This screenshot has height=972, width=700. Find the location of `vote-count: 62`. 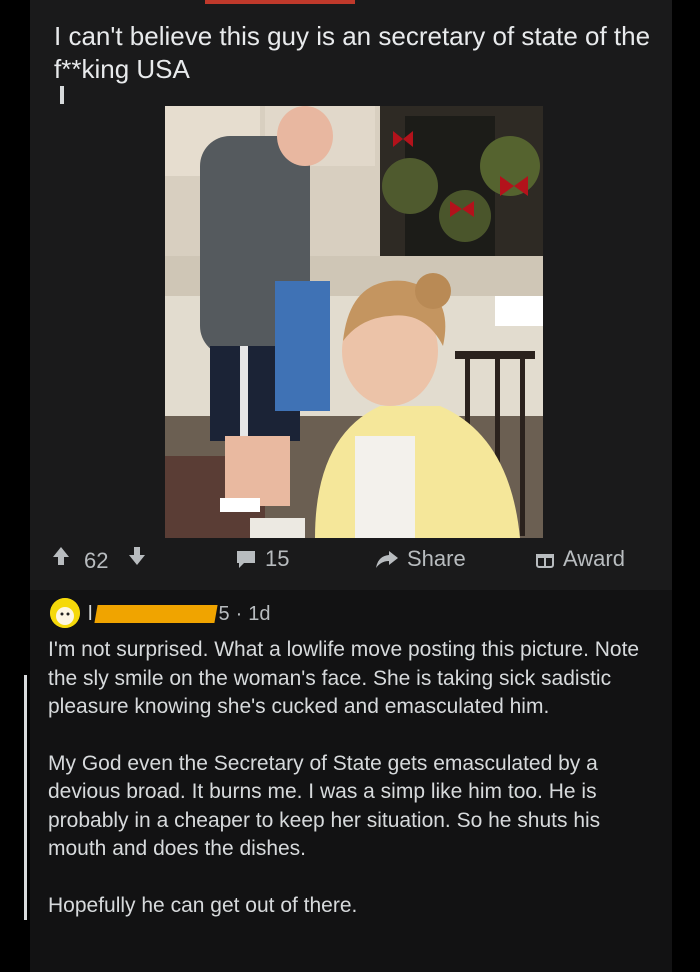

vote-count: 62 is located at coordinates (96, 560).